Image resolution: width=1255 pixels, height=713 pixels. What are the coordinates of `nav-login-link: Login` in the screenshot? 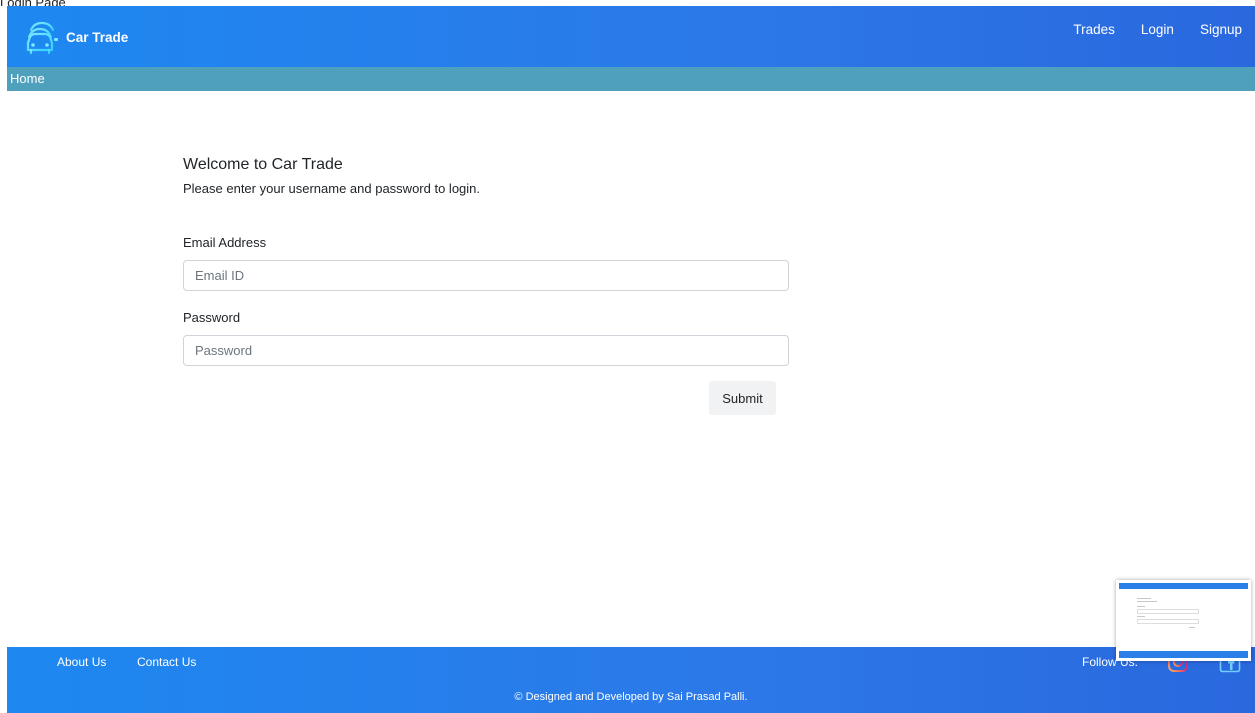 It's located at (1157, 29).